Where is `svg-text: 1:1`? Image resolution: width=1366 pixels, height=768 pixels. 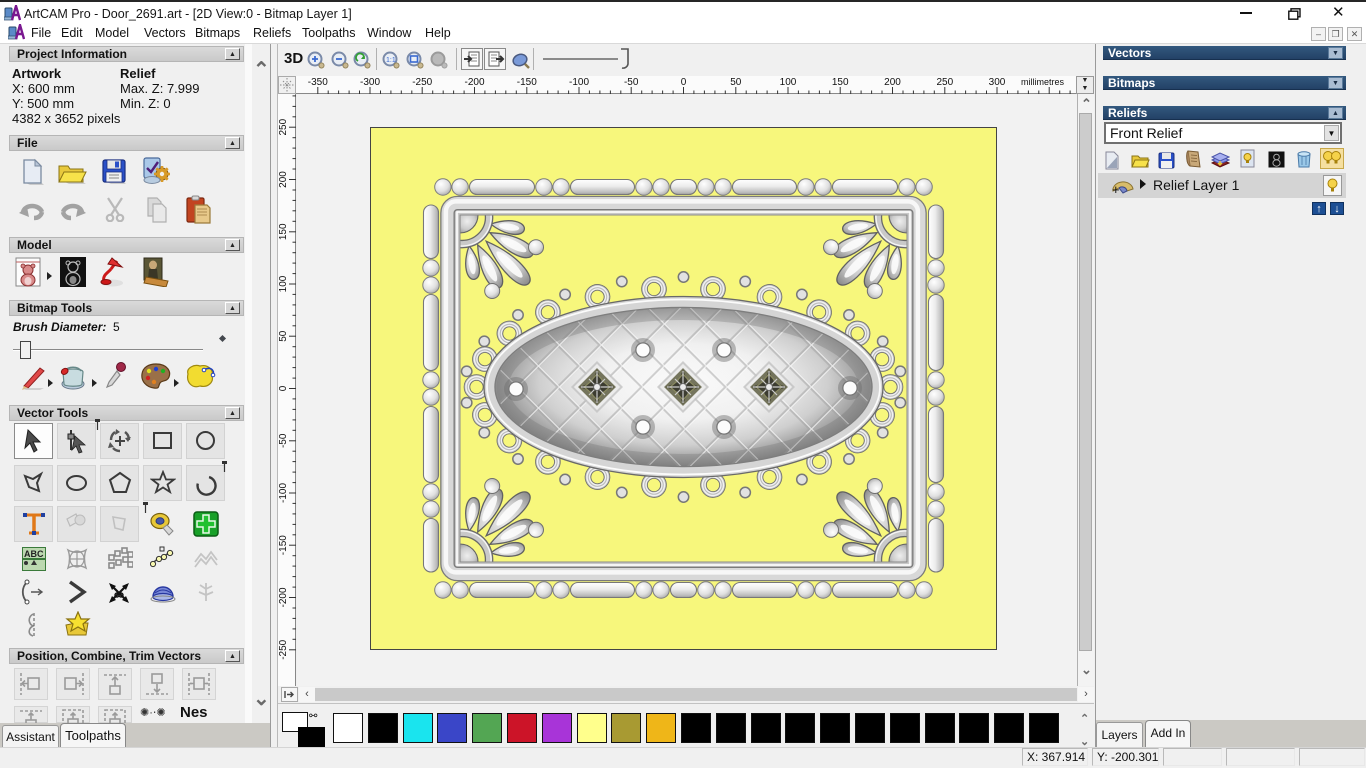
svg-text: 1:1 is located at coordinates (391, 60).